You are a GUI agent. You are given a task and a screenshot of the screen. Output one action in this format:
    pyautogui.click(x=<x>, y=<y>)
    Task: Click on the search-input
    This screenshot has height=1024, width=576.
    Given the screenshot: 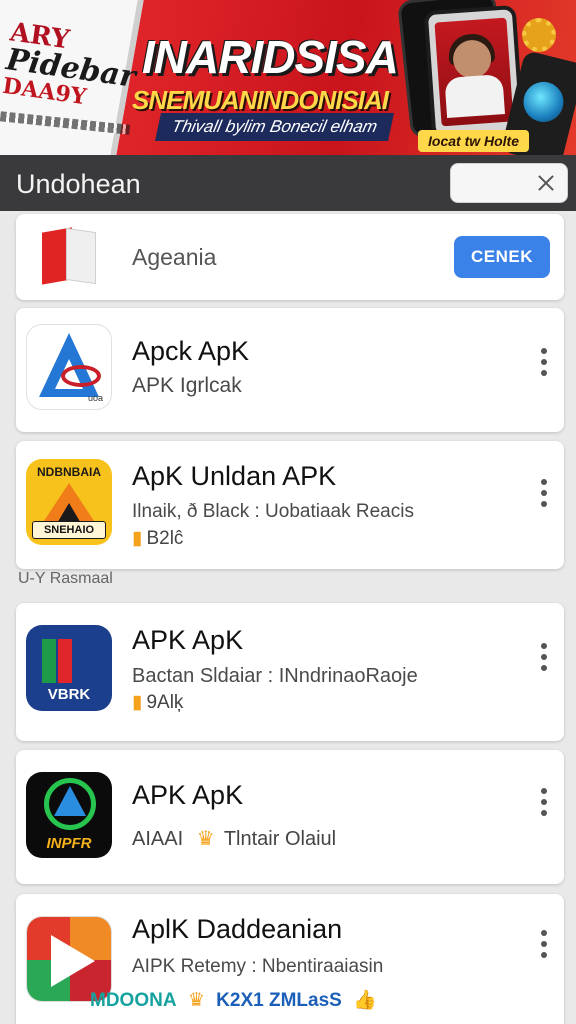 What is the action you would take?
    pyautogui.click(x=509, y=183)
    